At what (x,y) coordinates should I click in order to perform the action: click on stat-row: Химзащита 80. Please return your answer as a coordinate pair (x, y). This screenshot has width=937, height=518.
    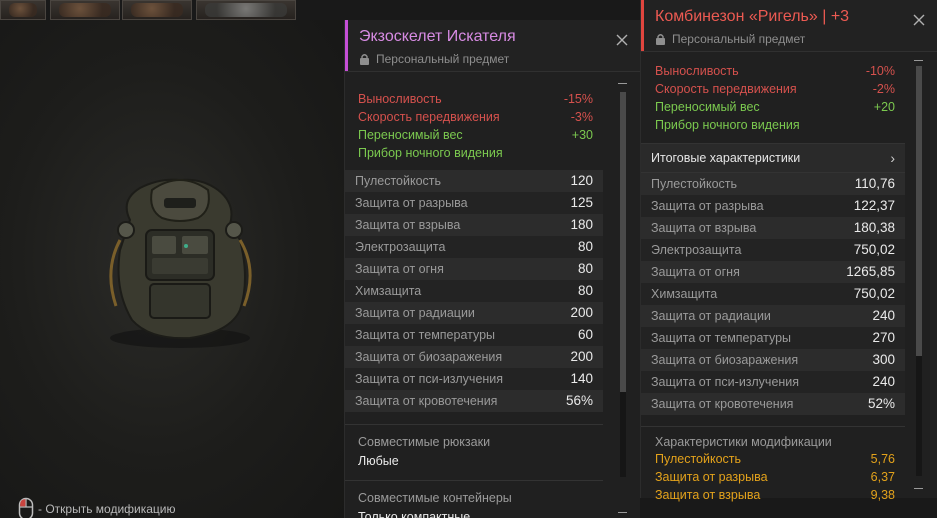
    Looking at the image, I should click on (474, 291).